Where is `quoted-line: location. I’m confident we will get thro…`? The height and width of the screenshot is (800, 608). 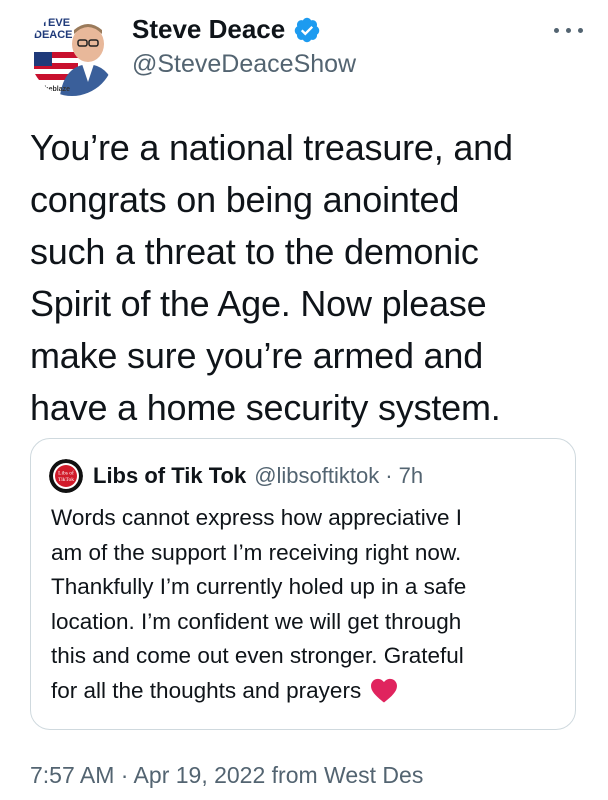 quoted-line: location. I’m confident we will get thro… is located at coordinates (256, 621).